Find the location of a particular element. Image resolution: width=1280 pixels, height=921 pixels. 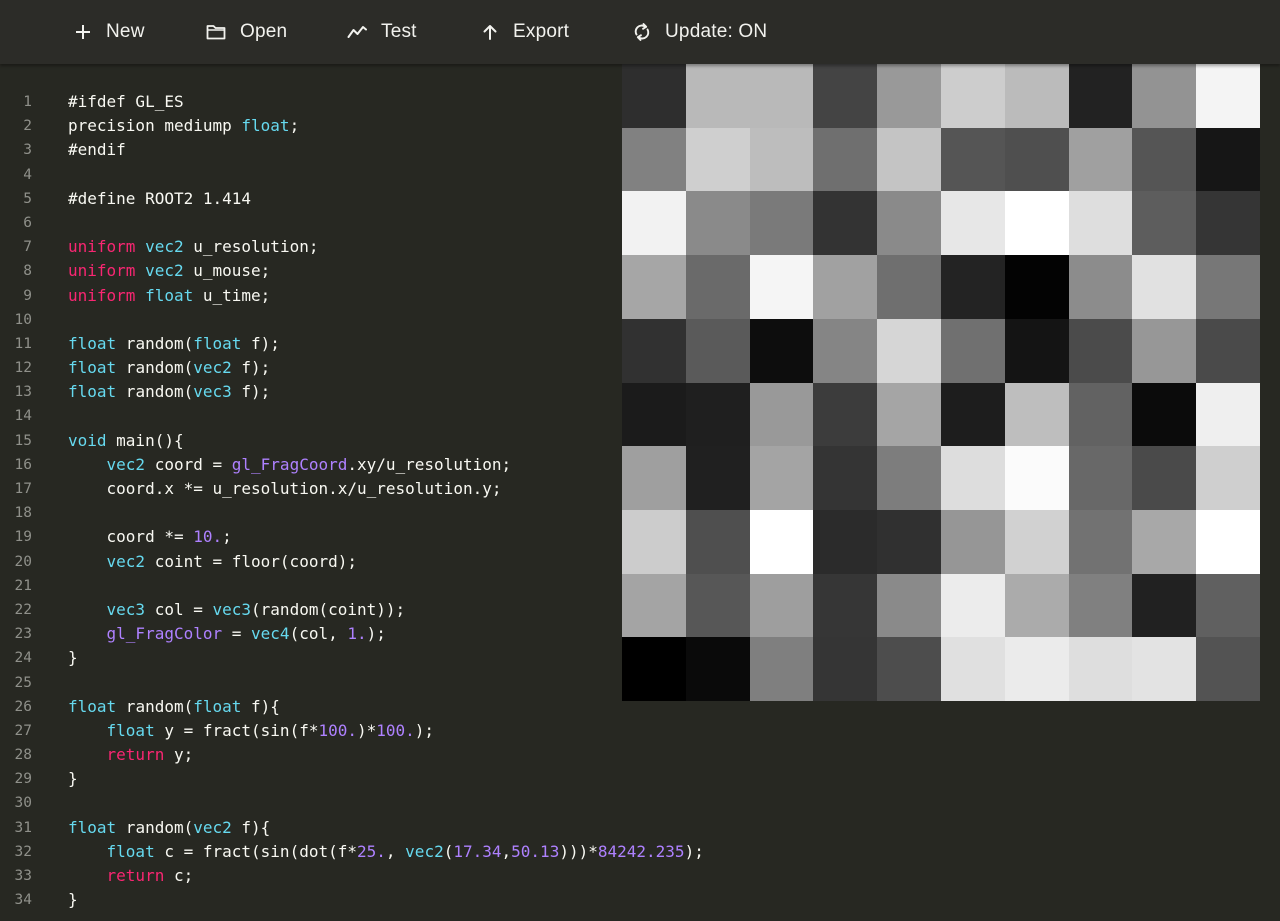

toolbar: New Open Test Export Update: ON is located at coordinates (640, 32).